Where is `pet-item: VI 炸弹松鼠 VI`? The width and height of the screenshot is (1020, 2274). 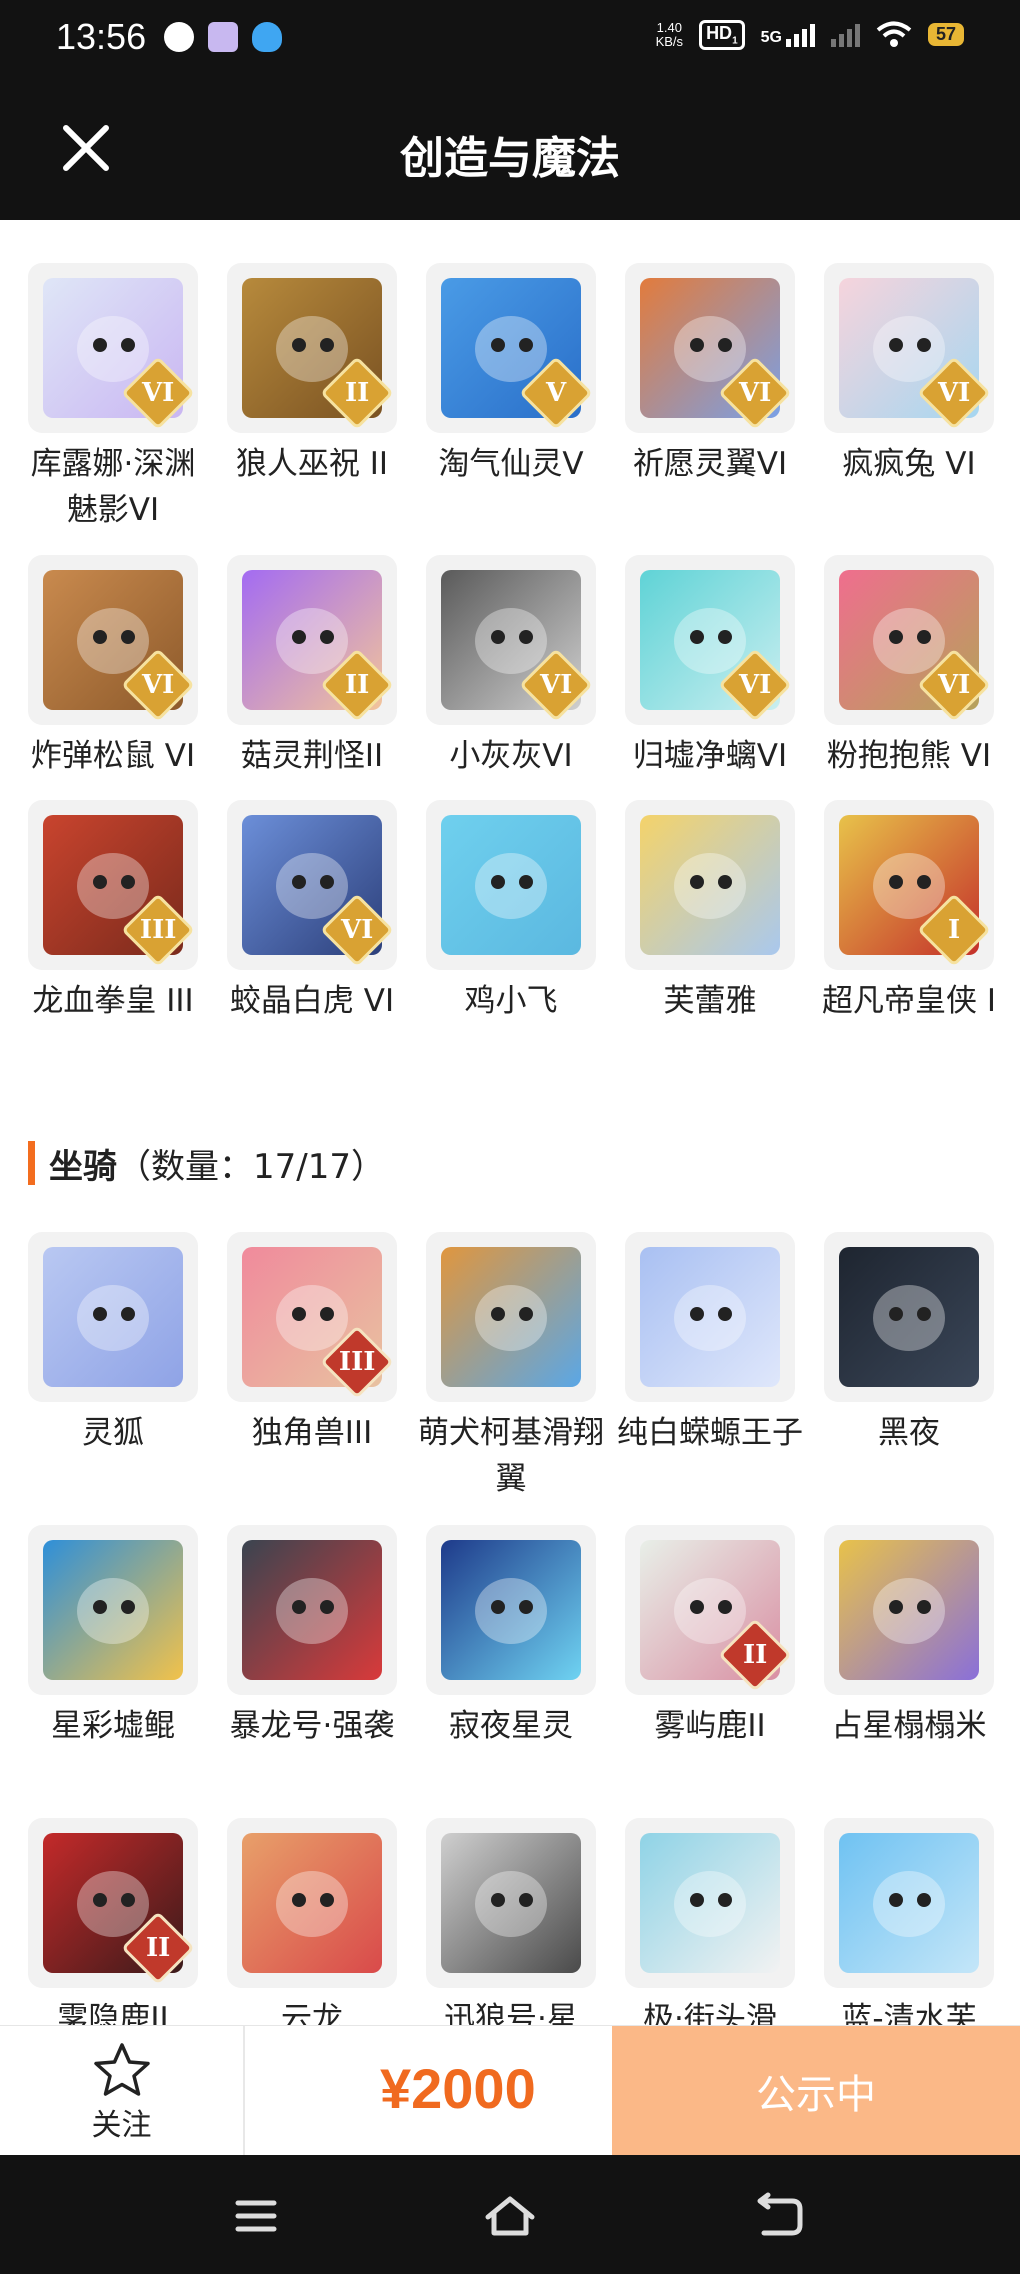 pet-item: VI 炸弹松鼠 VI is located at coordinates (113, 667).